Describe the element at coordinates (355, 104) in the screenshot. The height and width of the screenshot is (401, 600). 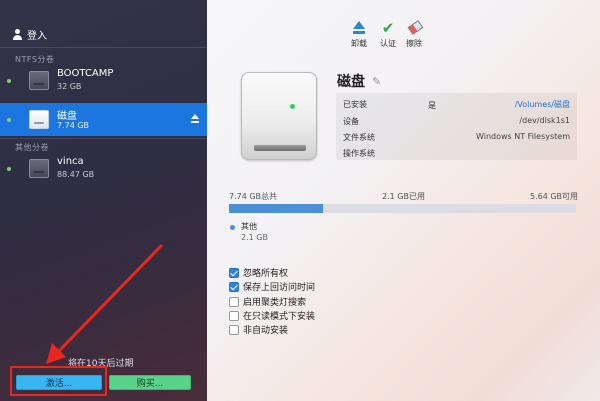
I see `mounted-label: 已安装` at that location.